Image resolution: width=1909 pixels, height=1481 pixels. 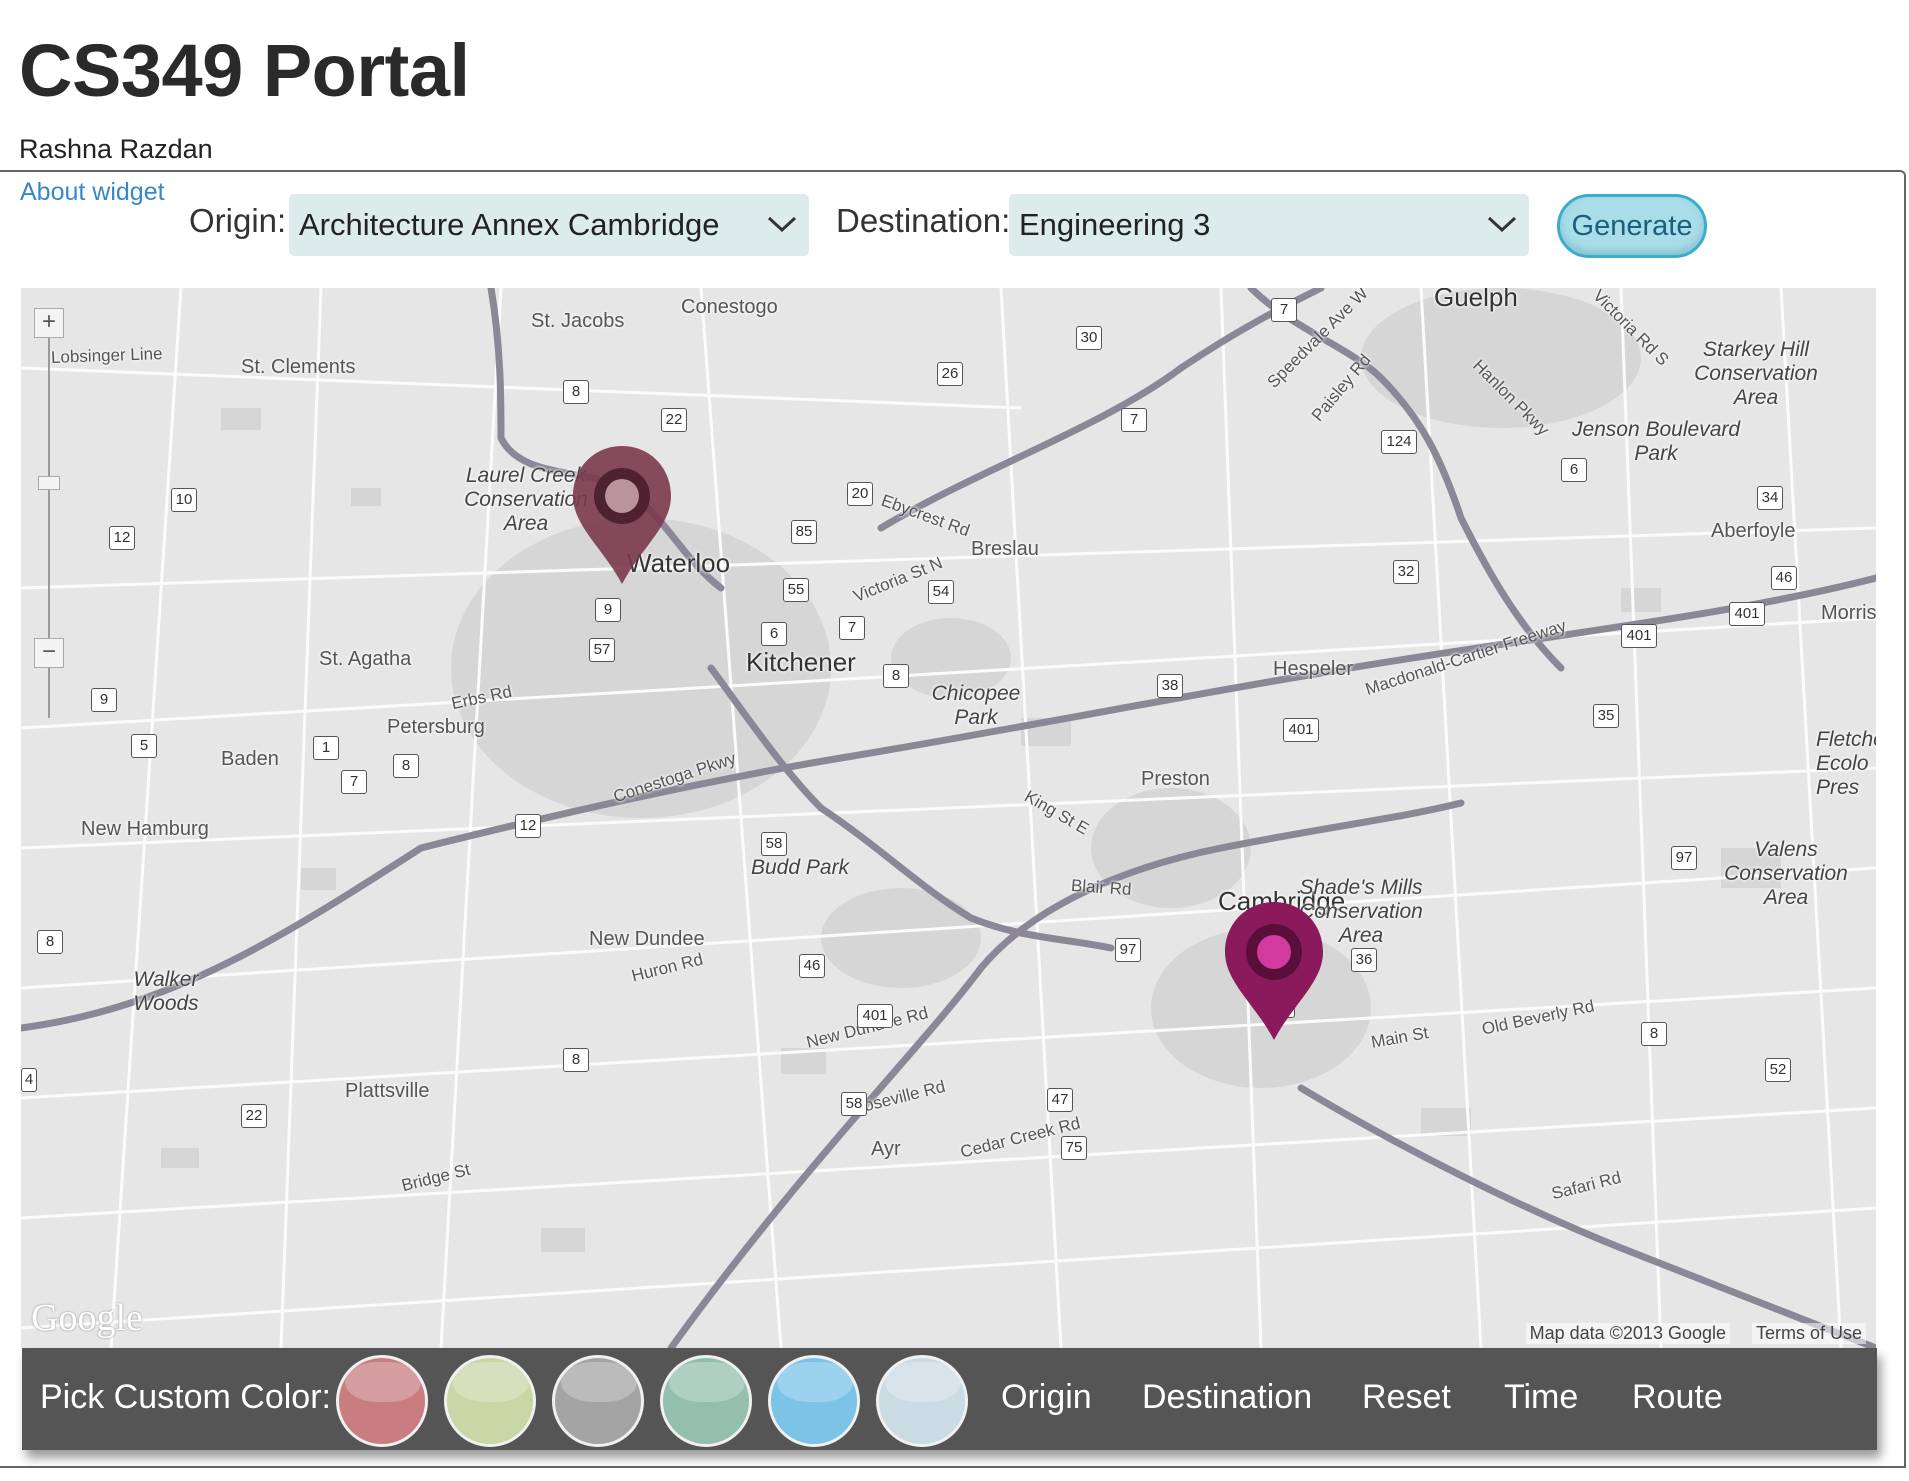 I want to click on reset-button: Reset, so click(x=1406, y=1397).